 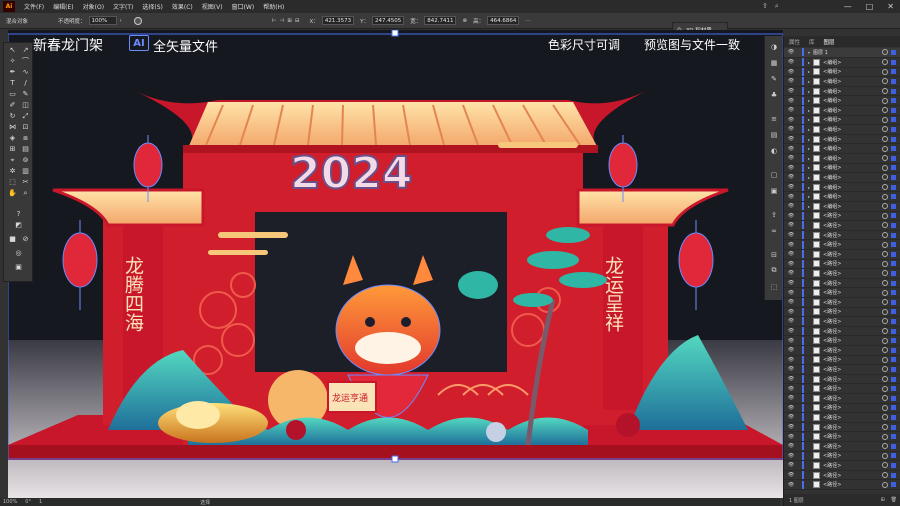 What do you see at coordinates (63, 6) in the screenshot?
I see `menu-edit: 编辑(E)` at bounding box center [63, 6].